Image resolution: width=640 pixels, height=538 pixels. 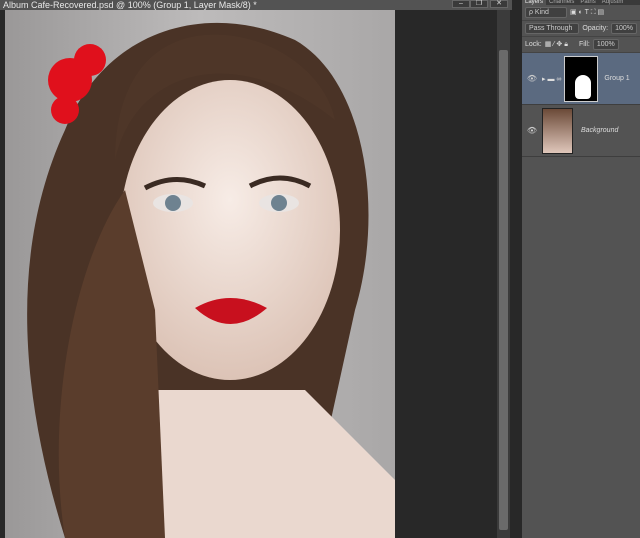 I want to click on fill-field: 100%, so click(x=605, y=44).